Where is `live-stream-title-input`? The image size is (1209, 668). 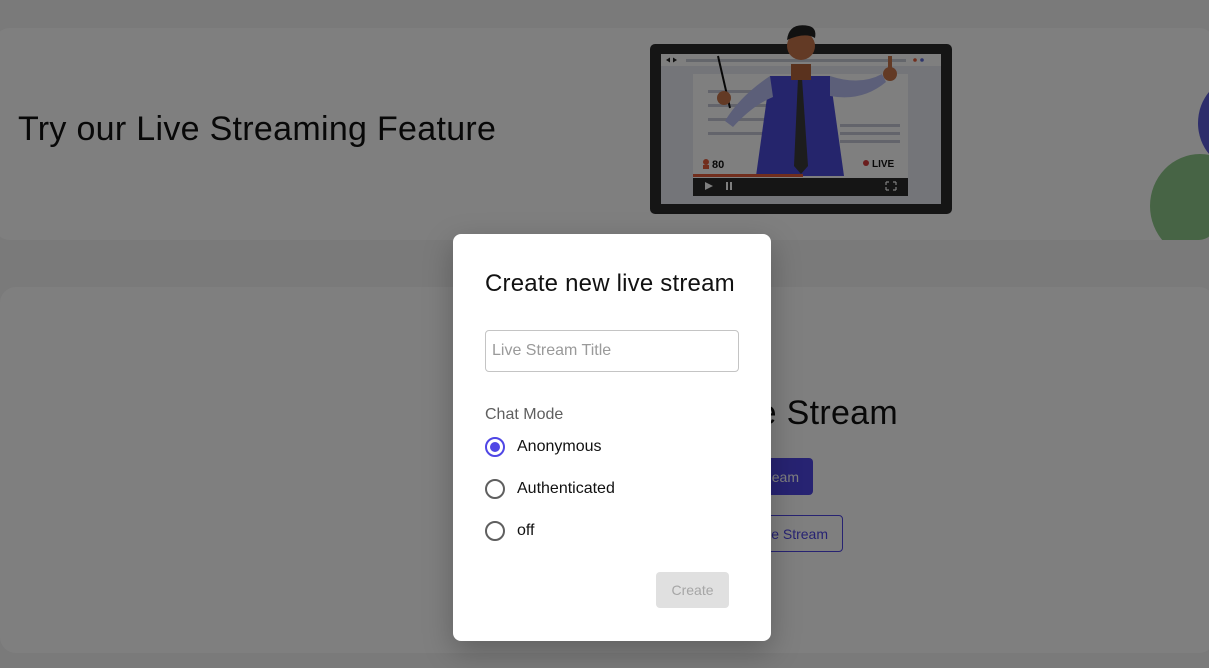 live-stream-title-input is located at coordinates (612, 351).